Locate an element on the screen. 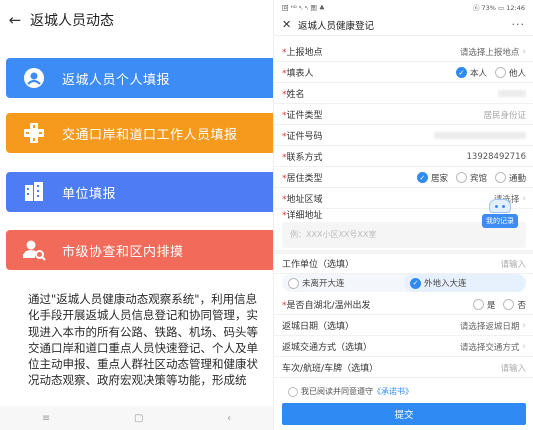 The height and width of the screenshot is (430, 533). field-label: 工作单位（选填） is located at coordinates (318, 265).